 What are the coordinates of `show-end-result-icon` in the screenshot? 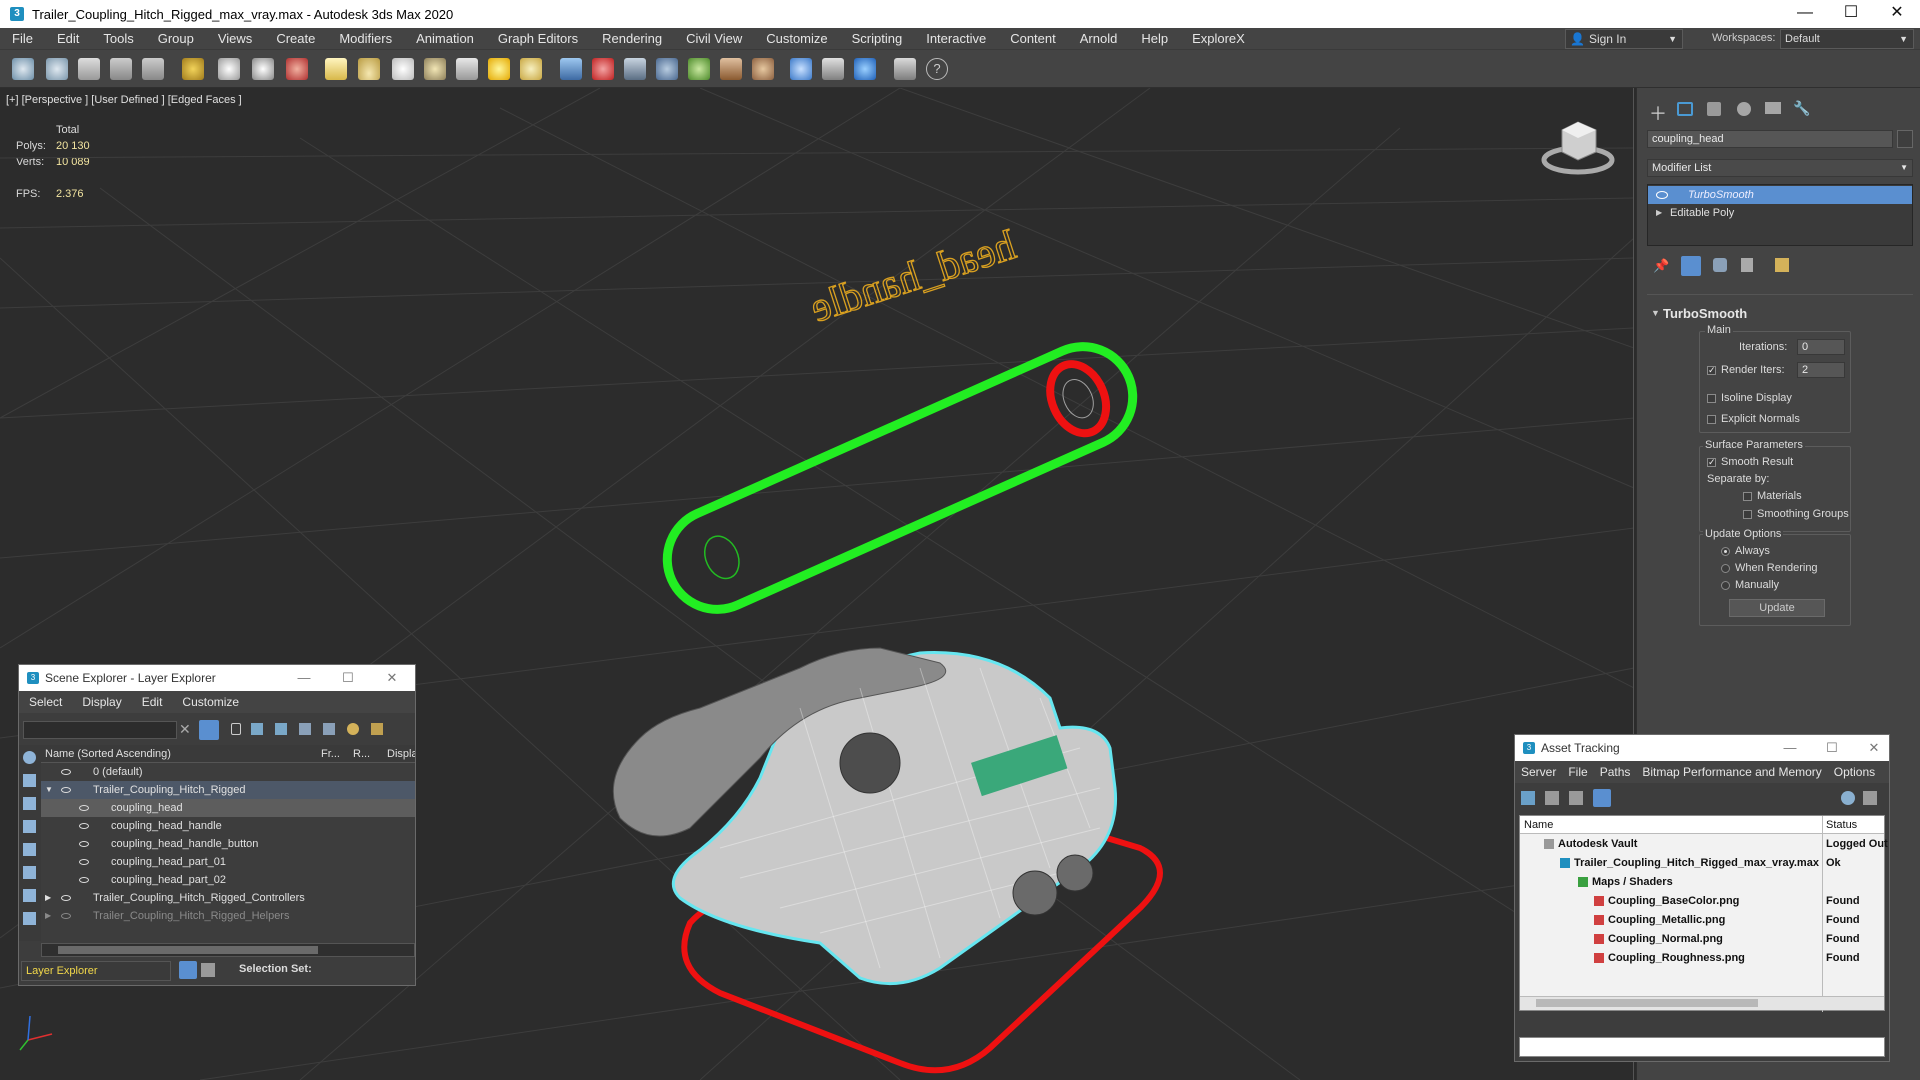 It's located at (1691, 266).